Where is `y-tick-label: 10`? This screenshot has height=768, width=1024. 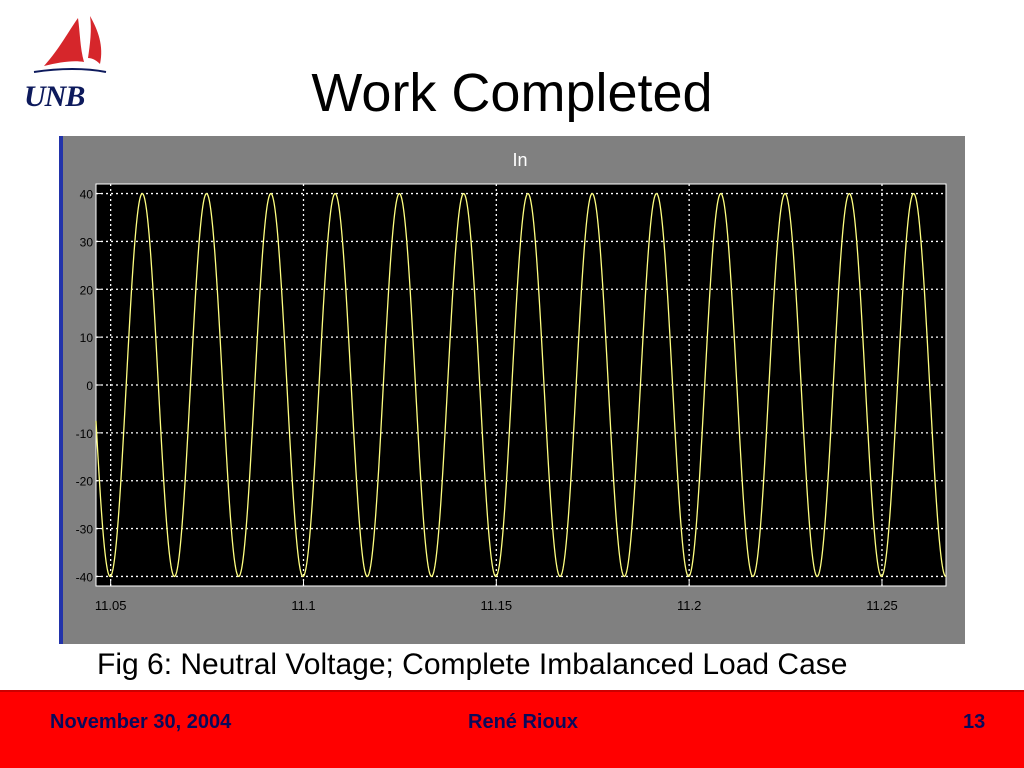
y-tick-label: 10 is located at coordinates (87, 338).